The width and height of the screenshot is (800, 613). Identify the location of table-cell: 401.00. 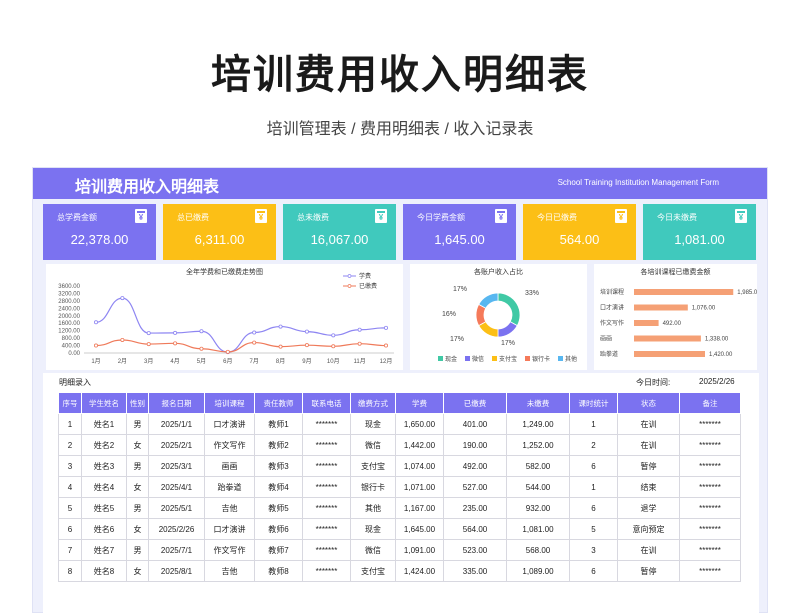
(475, 424).